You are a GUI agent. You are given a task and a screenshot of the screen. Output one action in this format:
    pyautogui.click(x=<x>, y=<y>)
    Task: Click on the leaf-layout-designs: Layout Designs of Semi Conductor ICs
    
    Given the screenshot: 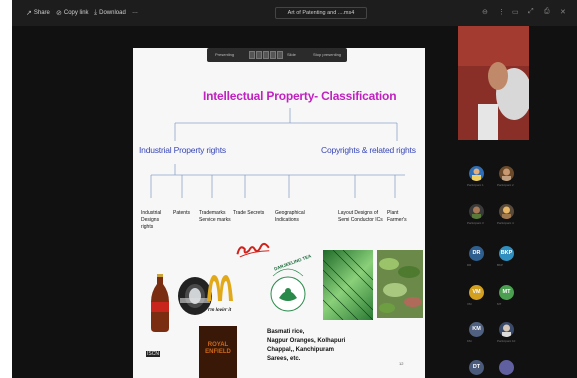 What is the action you would take?
    pyautogui.click(x=360, y=216)
    